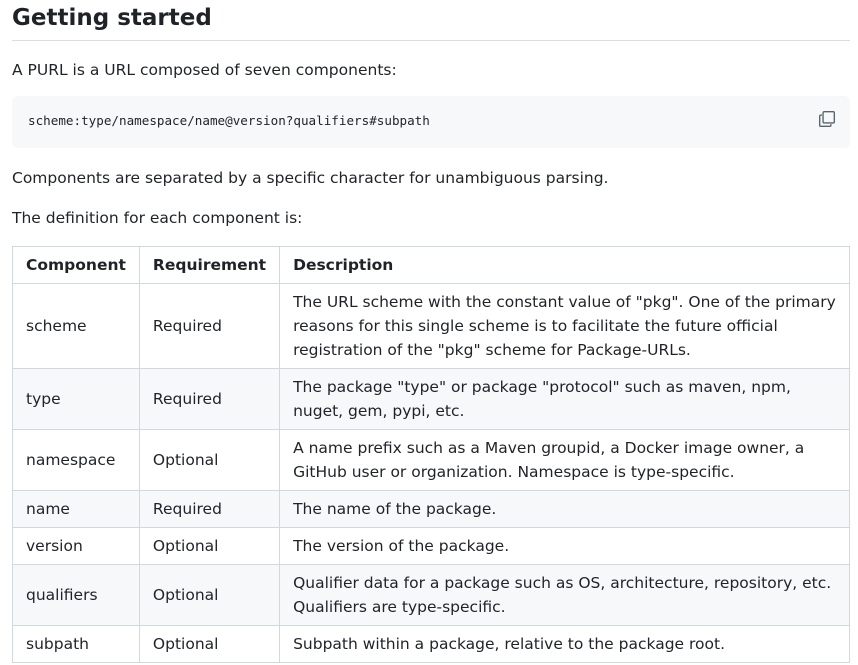 The height and width of the screenshot is (665, 858). What do you see at coordinates (76, 399) in the screenshot?
I see `cell-component: type` at bounding box center [76, 399].